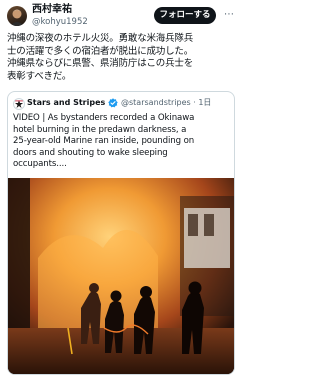 Image resolution: width=320 pixels, height=378 pixels. I want to click on quoted-text-line: VIDEO | As bystanders recorded a Okinawa, so click(104, 118).